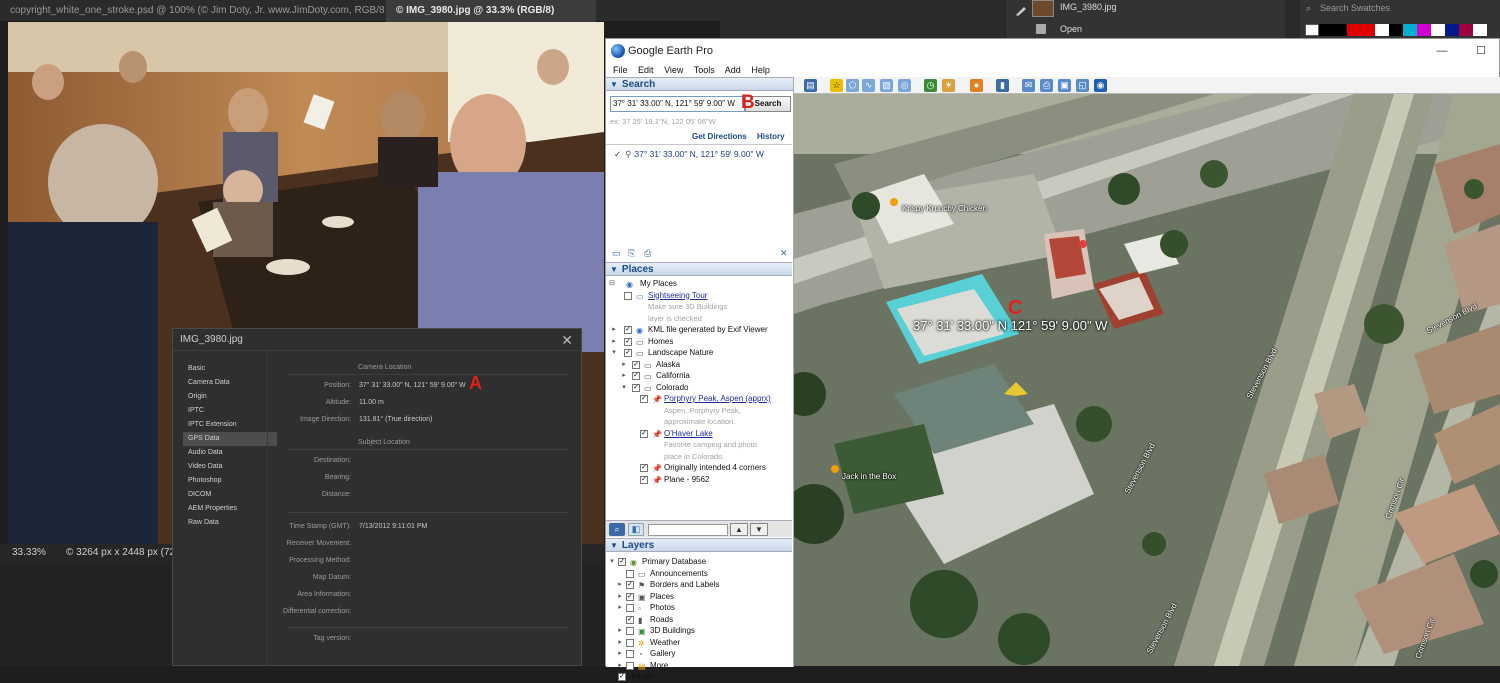 The image size is (1500, 683). I want to click on layer-3d-buildings: ▸ ▣ 3D Buildings, so click(699, 631).